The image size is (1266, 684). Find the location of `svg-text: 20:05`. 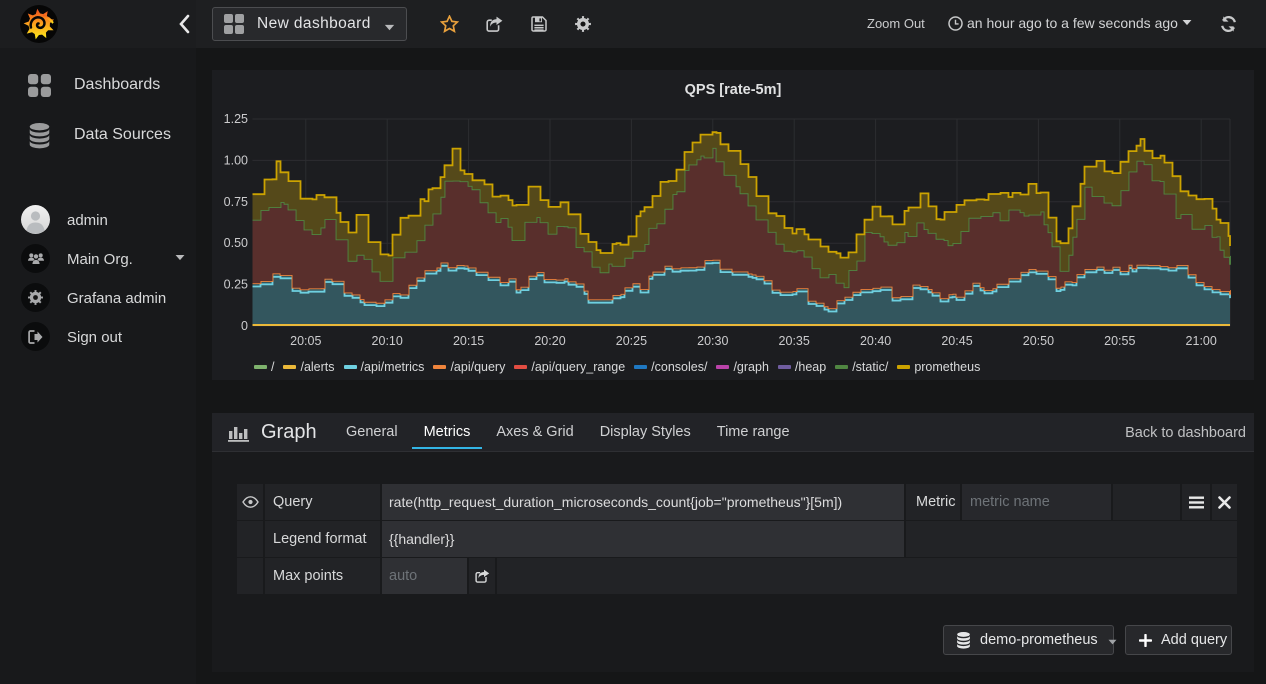

svg-text: 20:05 is located at coordinates (305, 341).